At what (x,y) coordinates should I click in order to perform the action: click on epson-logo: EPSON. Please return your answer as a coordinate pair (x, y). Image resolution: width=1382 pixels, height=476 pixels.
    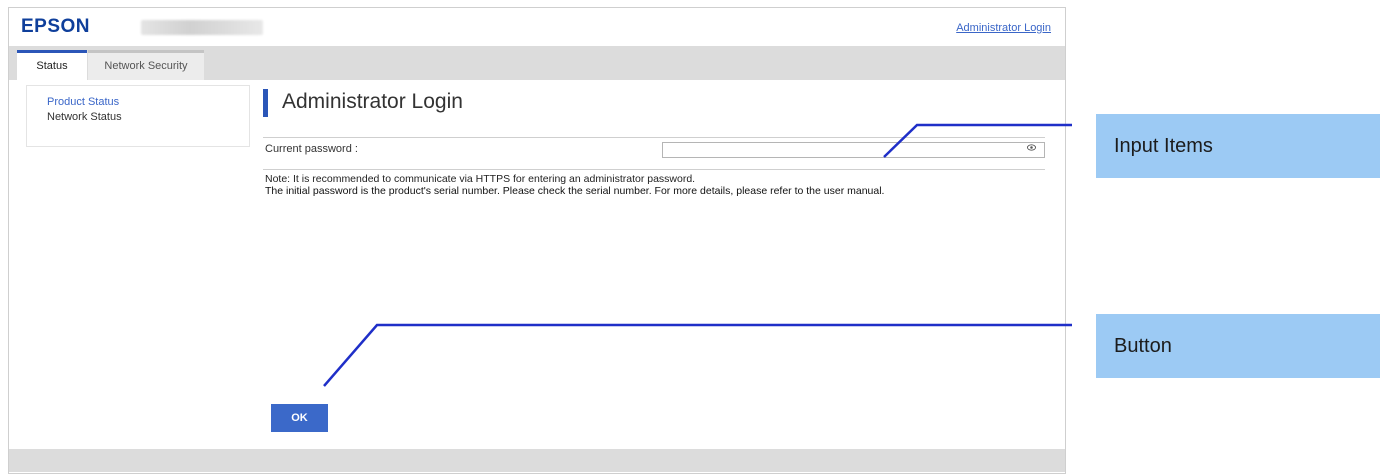
    Looking at the image, I should click on (56, 26).